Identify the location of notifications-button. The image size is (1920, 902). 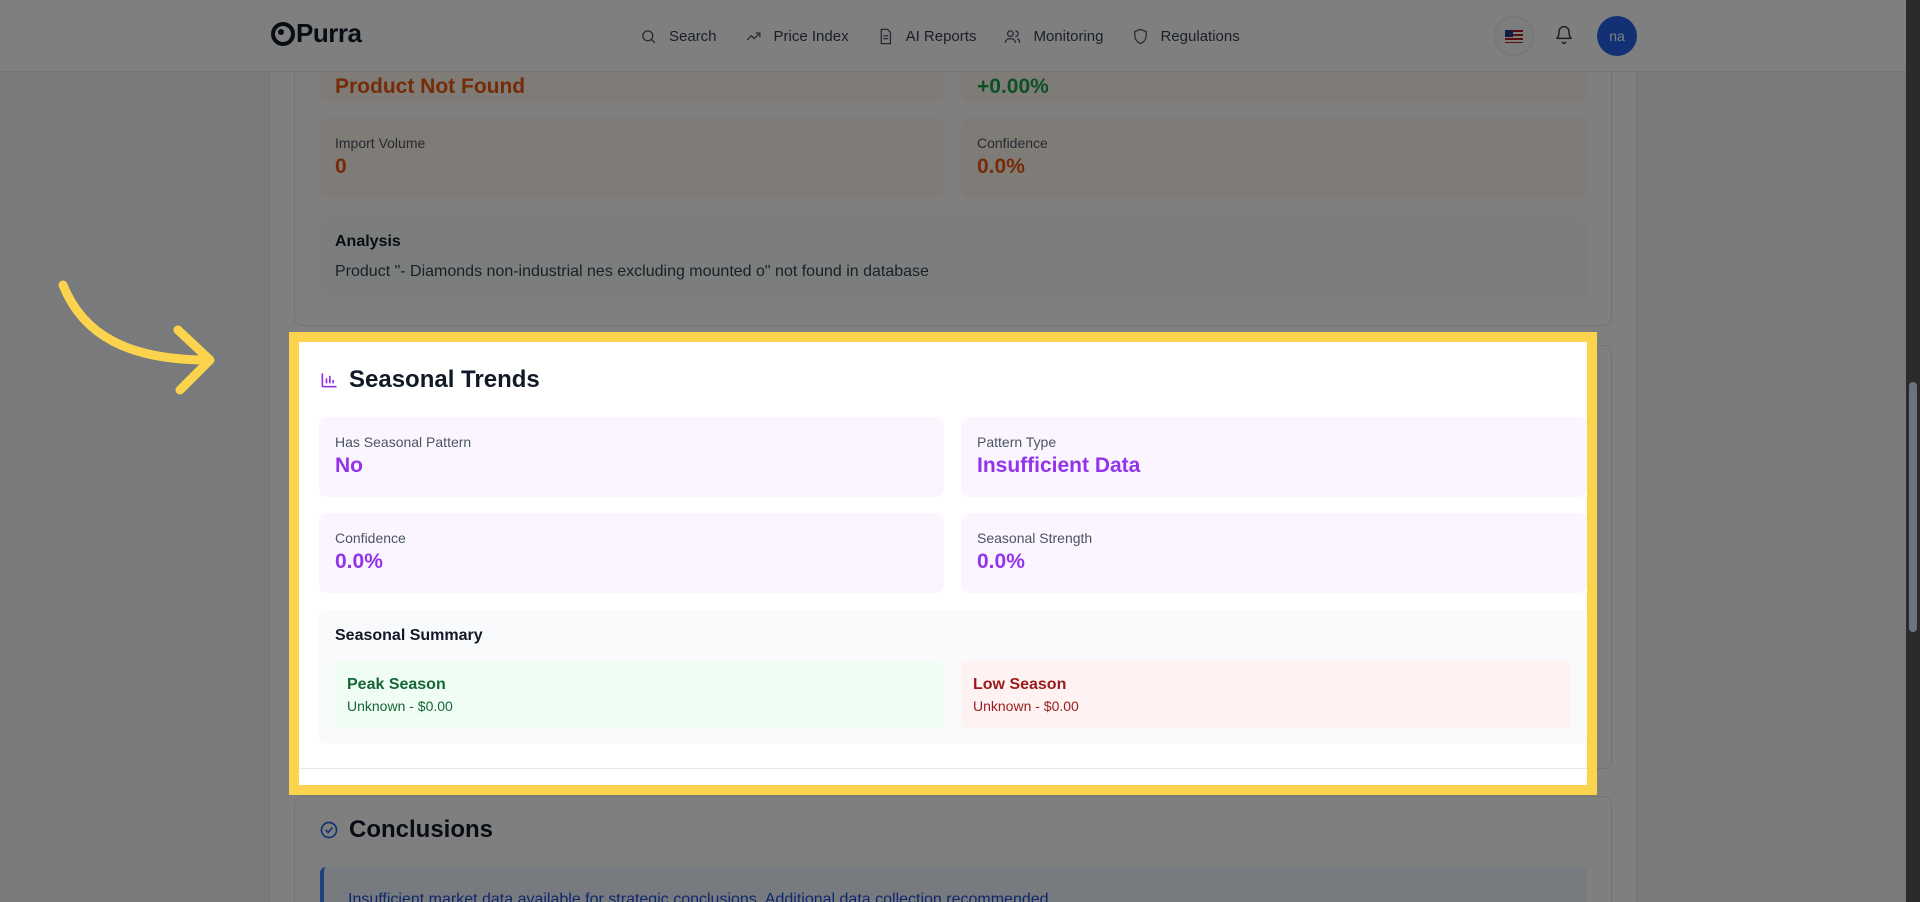
(1565, 36).